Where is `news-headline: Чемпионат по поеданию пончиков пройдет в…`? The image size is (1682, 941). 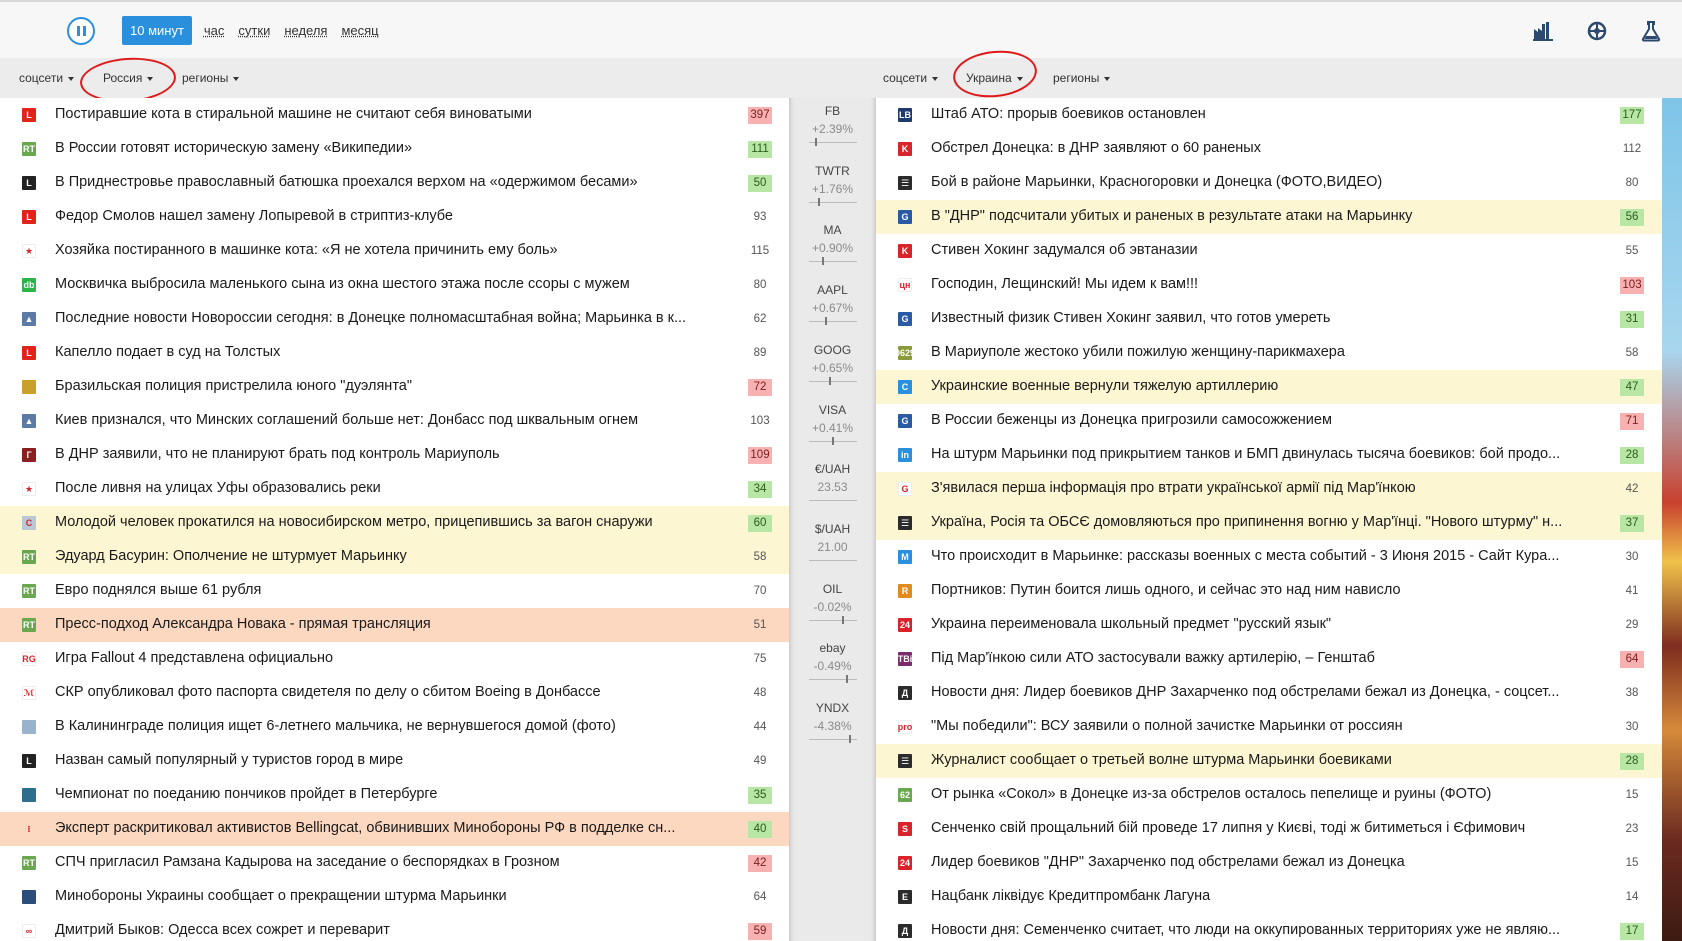
news-headline: Чемпионат по поеданию пончиков пройдет в… is located at coordinates (391, 794).